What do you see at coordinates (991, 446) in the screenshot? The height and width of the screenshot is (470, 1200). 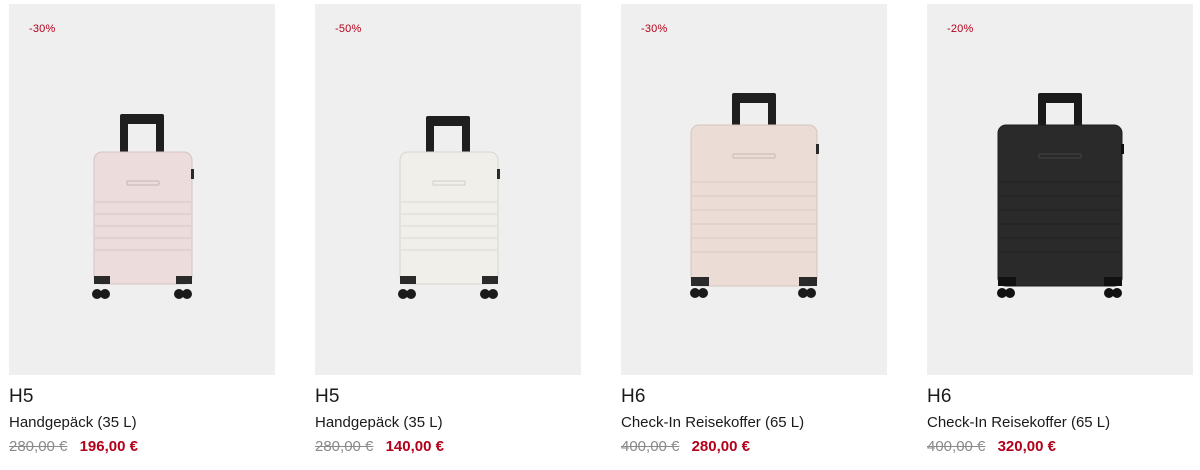 I see `price-row: 400,00 € 320,00 €` at bounding box center [991, 446].